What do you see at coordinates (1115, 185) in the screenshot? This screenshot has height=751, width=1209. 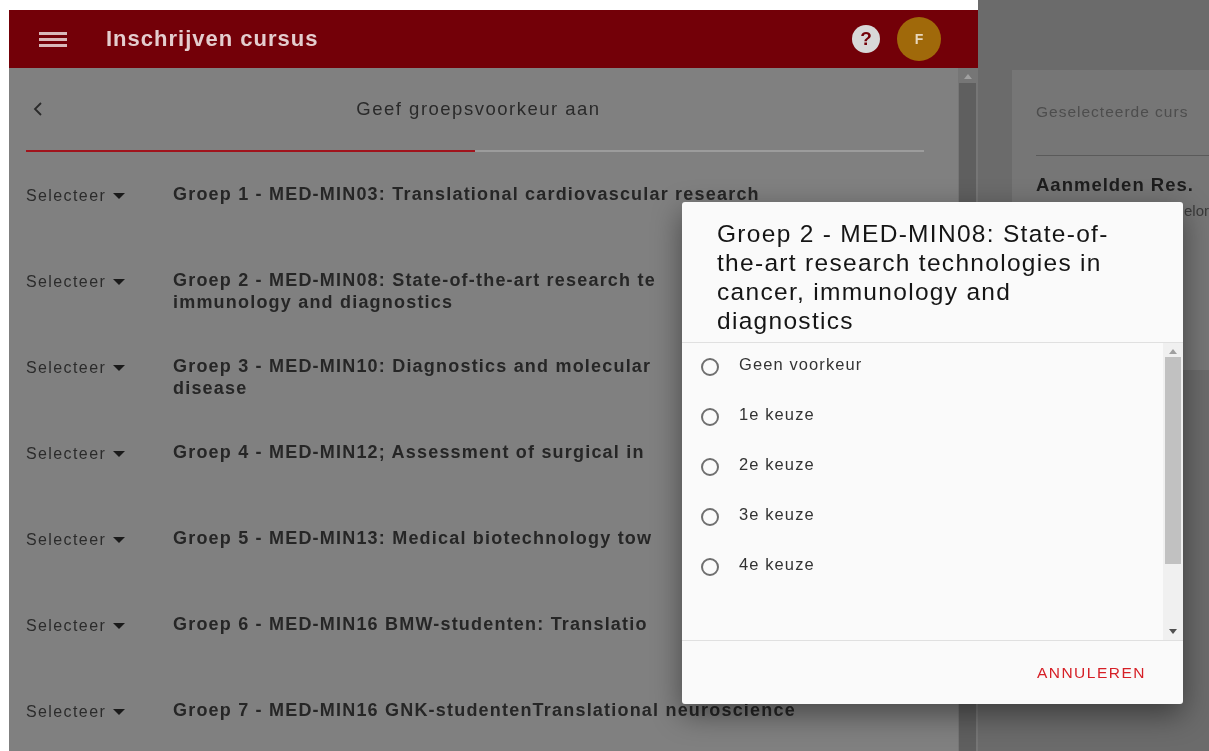 I see `course-title: Aanmelden Res.` at bounding box center [1115, 185].